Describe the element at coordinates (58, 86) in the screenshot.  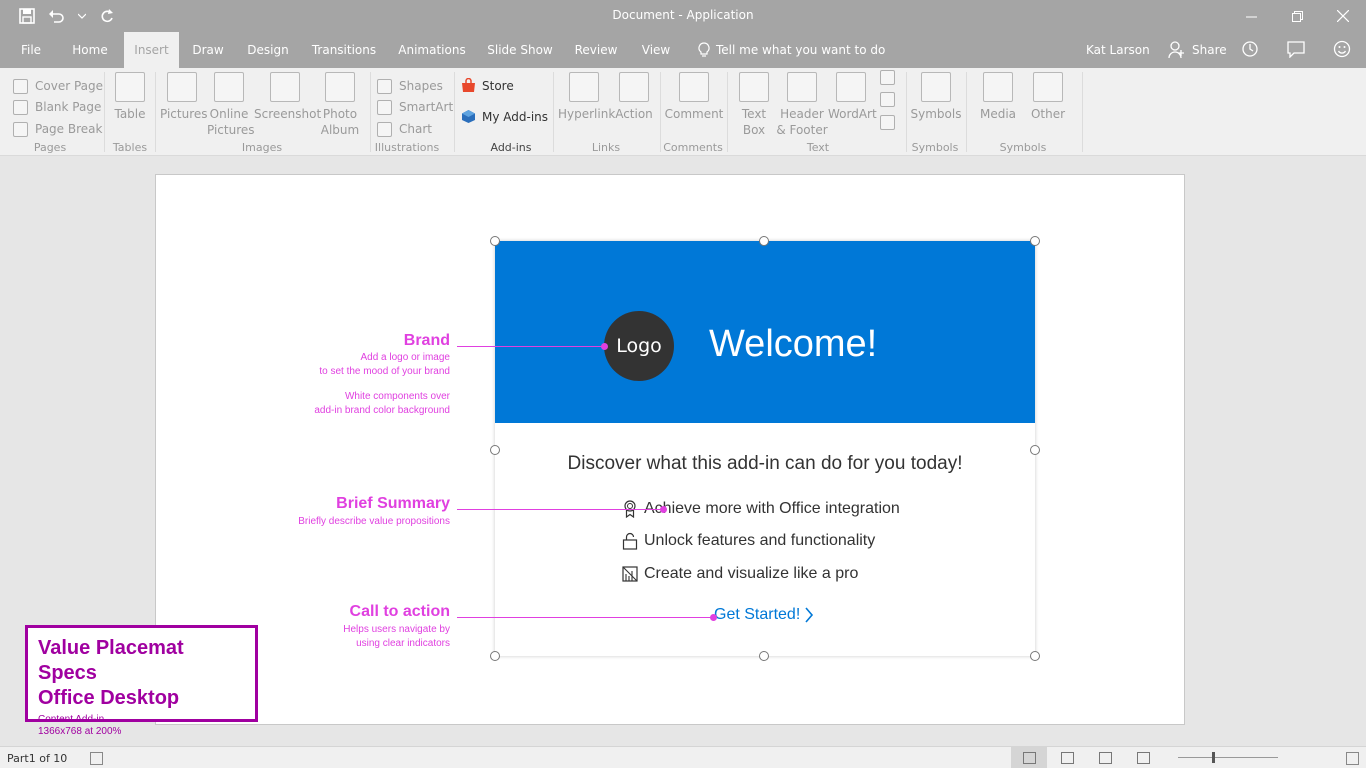
I see `cover-page-button: Cover Page` at that location.